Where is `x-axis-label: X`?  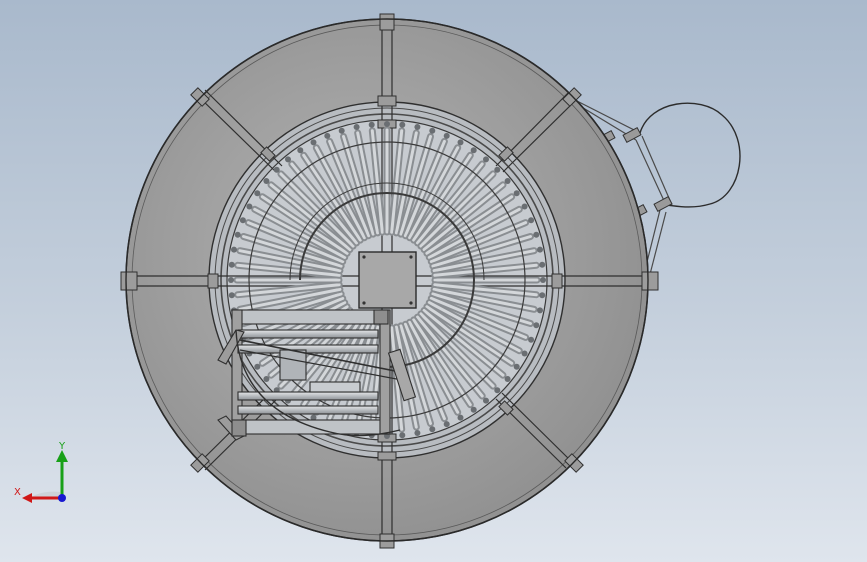
x-axis-label: X is located at coordinates (17, 492).